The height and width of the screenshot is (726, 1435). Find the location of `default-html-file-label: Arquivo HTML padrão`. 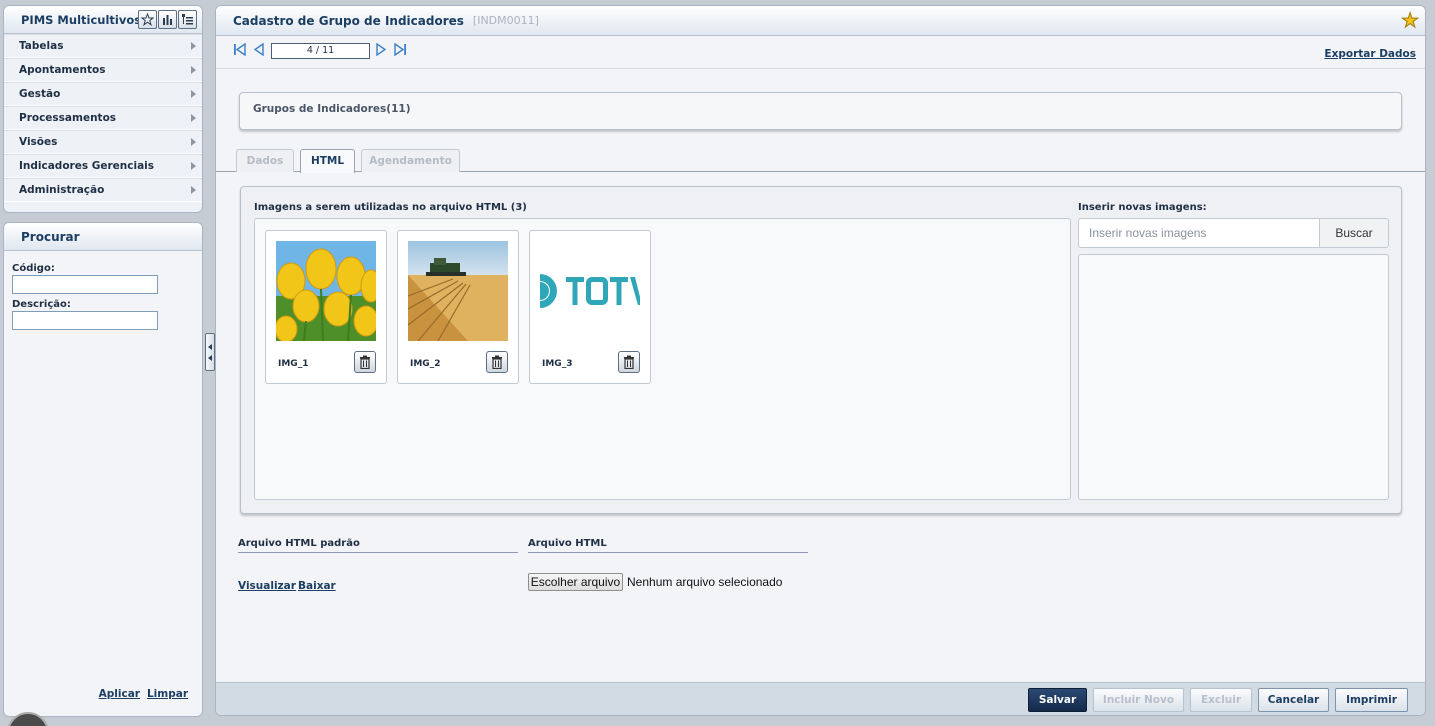

default-html-file-label: Arquivo HTML padrão is located at coordinates (378, 545).